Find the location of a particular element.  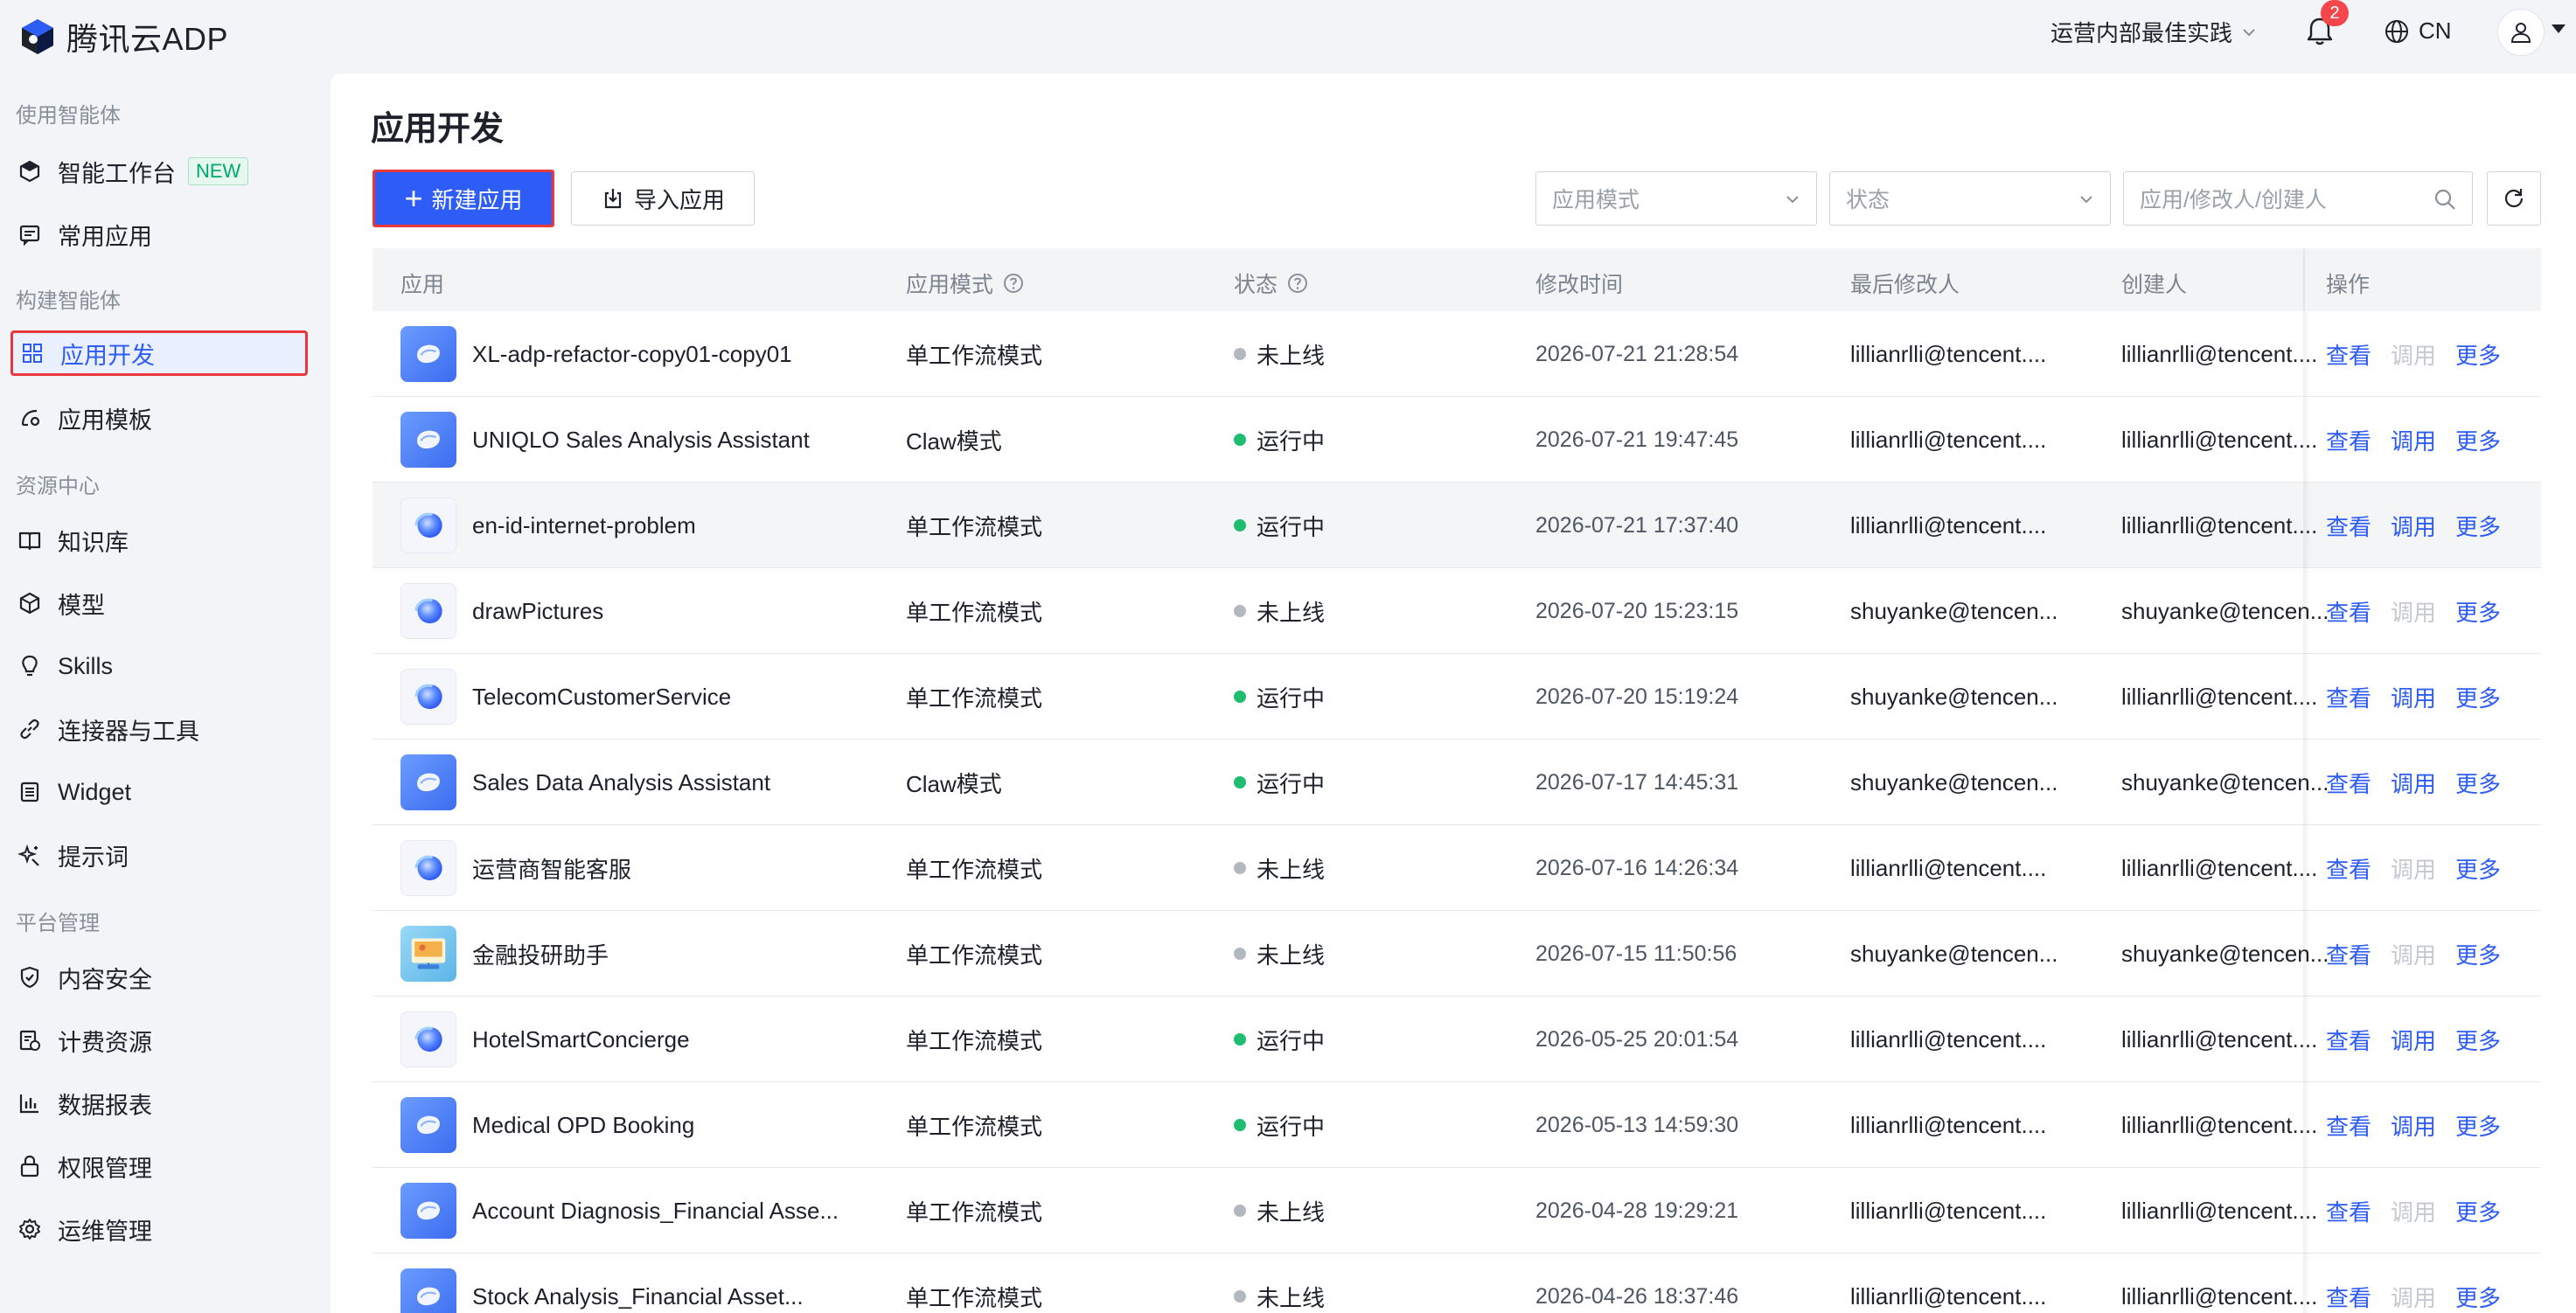

sidebar-item-skills: Skills is located at coordinates (159, 666).